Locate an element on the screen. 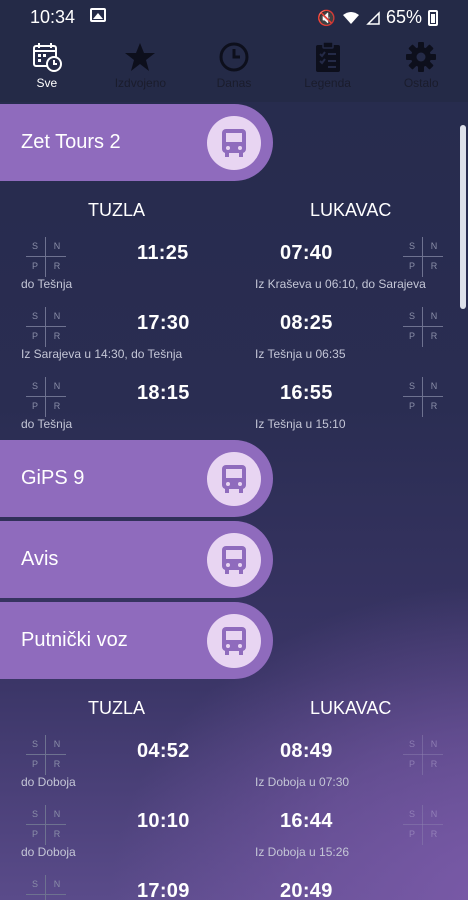  departure-time: 18:15 is located at coordinates (163, 393).